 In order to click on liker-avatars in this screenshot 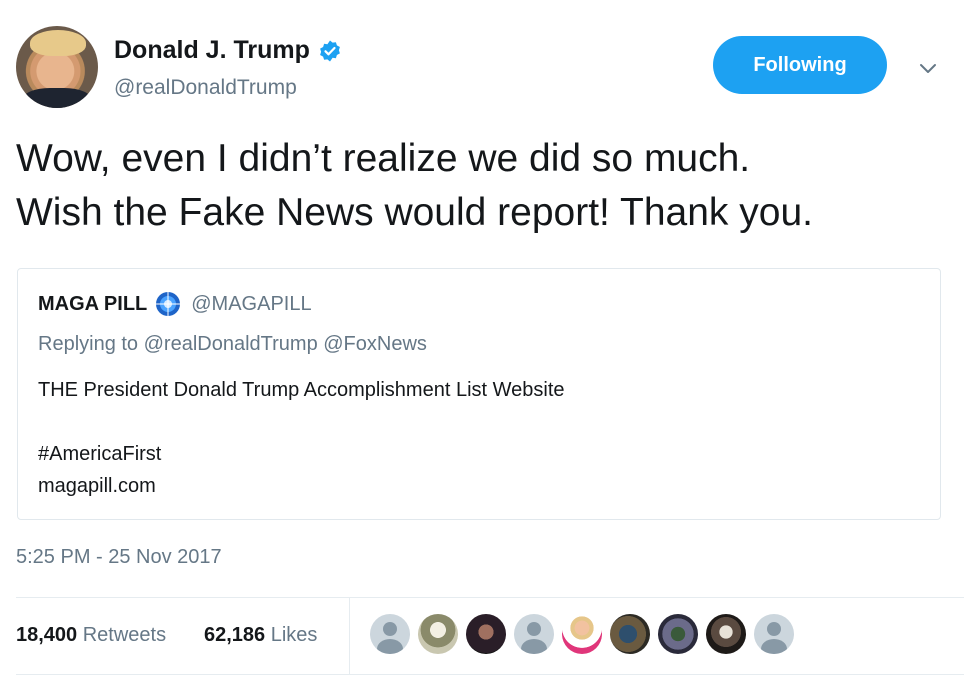, I will do `click(586, 634)`.